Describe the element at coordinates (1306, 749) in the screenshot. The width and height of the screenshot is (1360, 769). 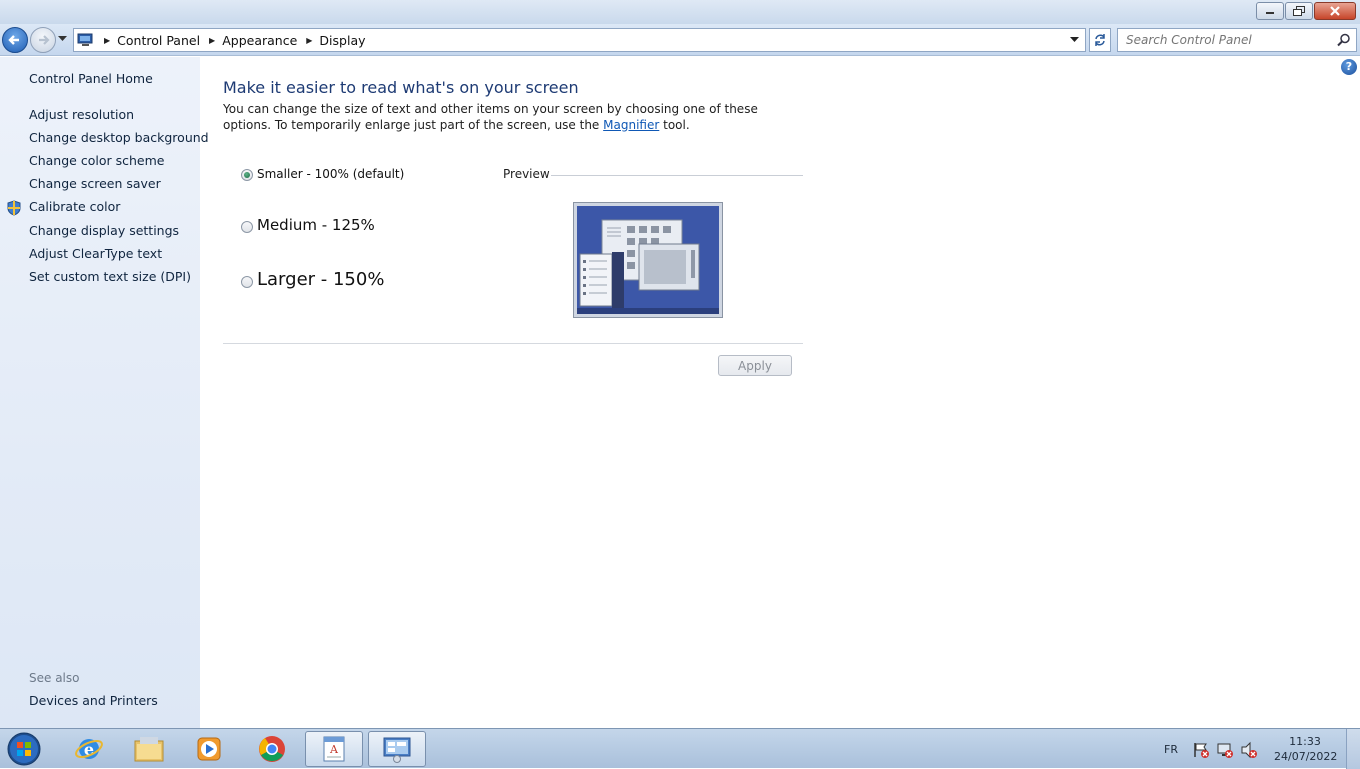
I see `clock: 11:33 24/07/2022` at that location.